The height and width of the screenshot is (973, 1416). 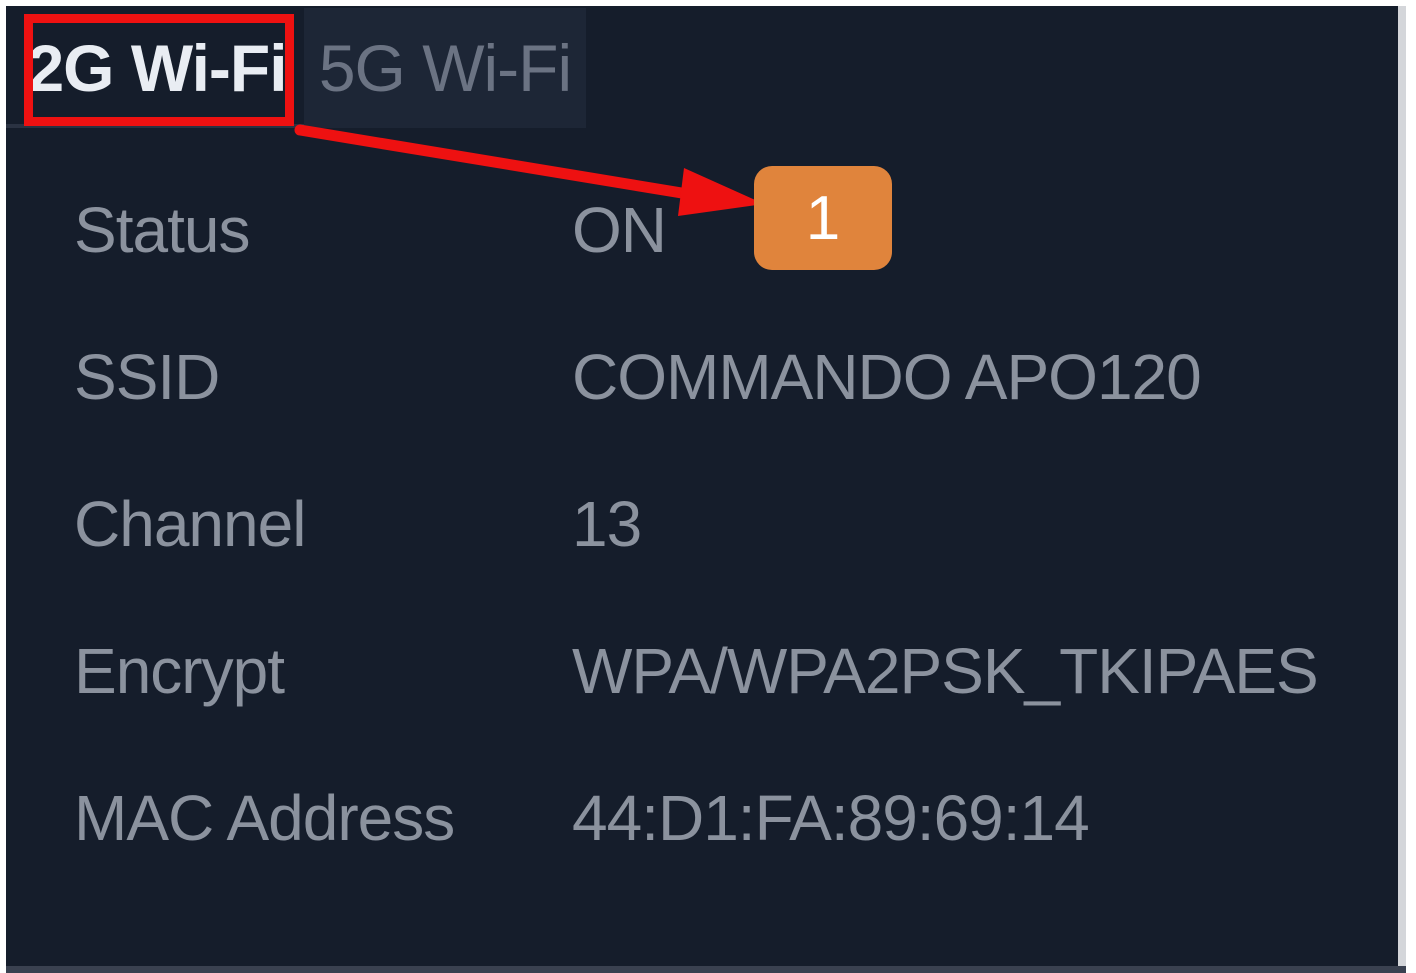 What do you see at coordinates (162, 230) in the screenshot?
I see `status-label: Status` at bounding box center [162, 230].